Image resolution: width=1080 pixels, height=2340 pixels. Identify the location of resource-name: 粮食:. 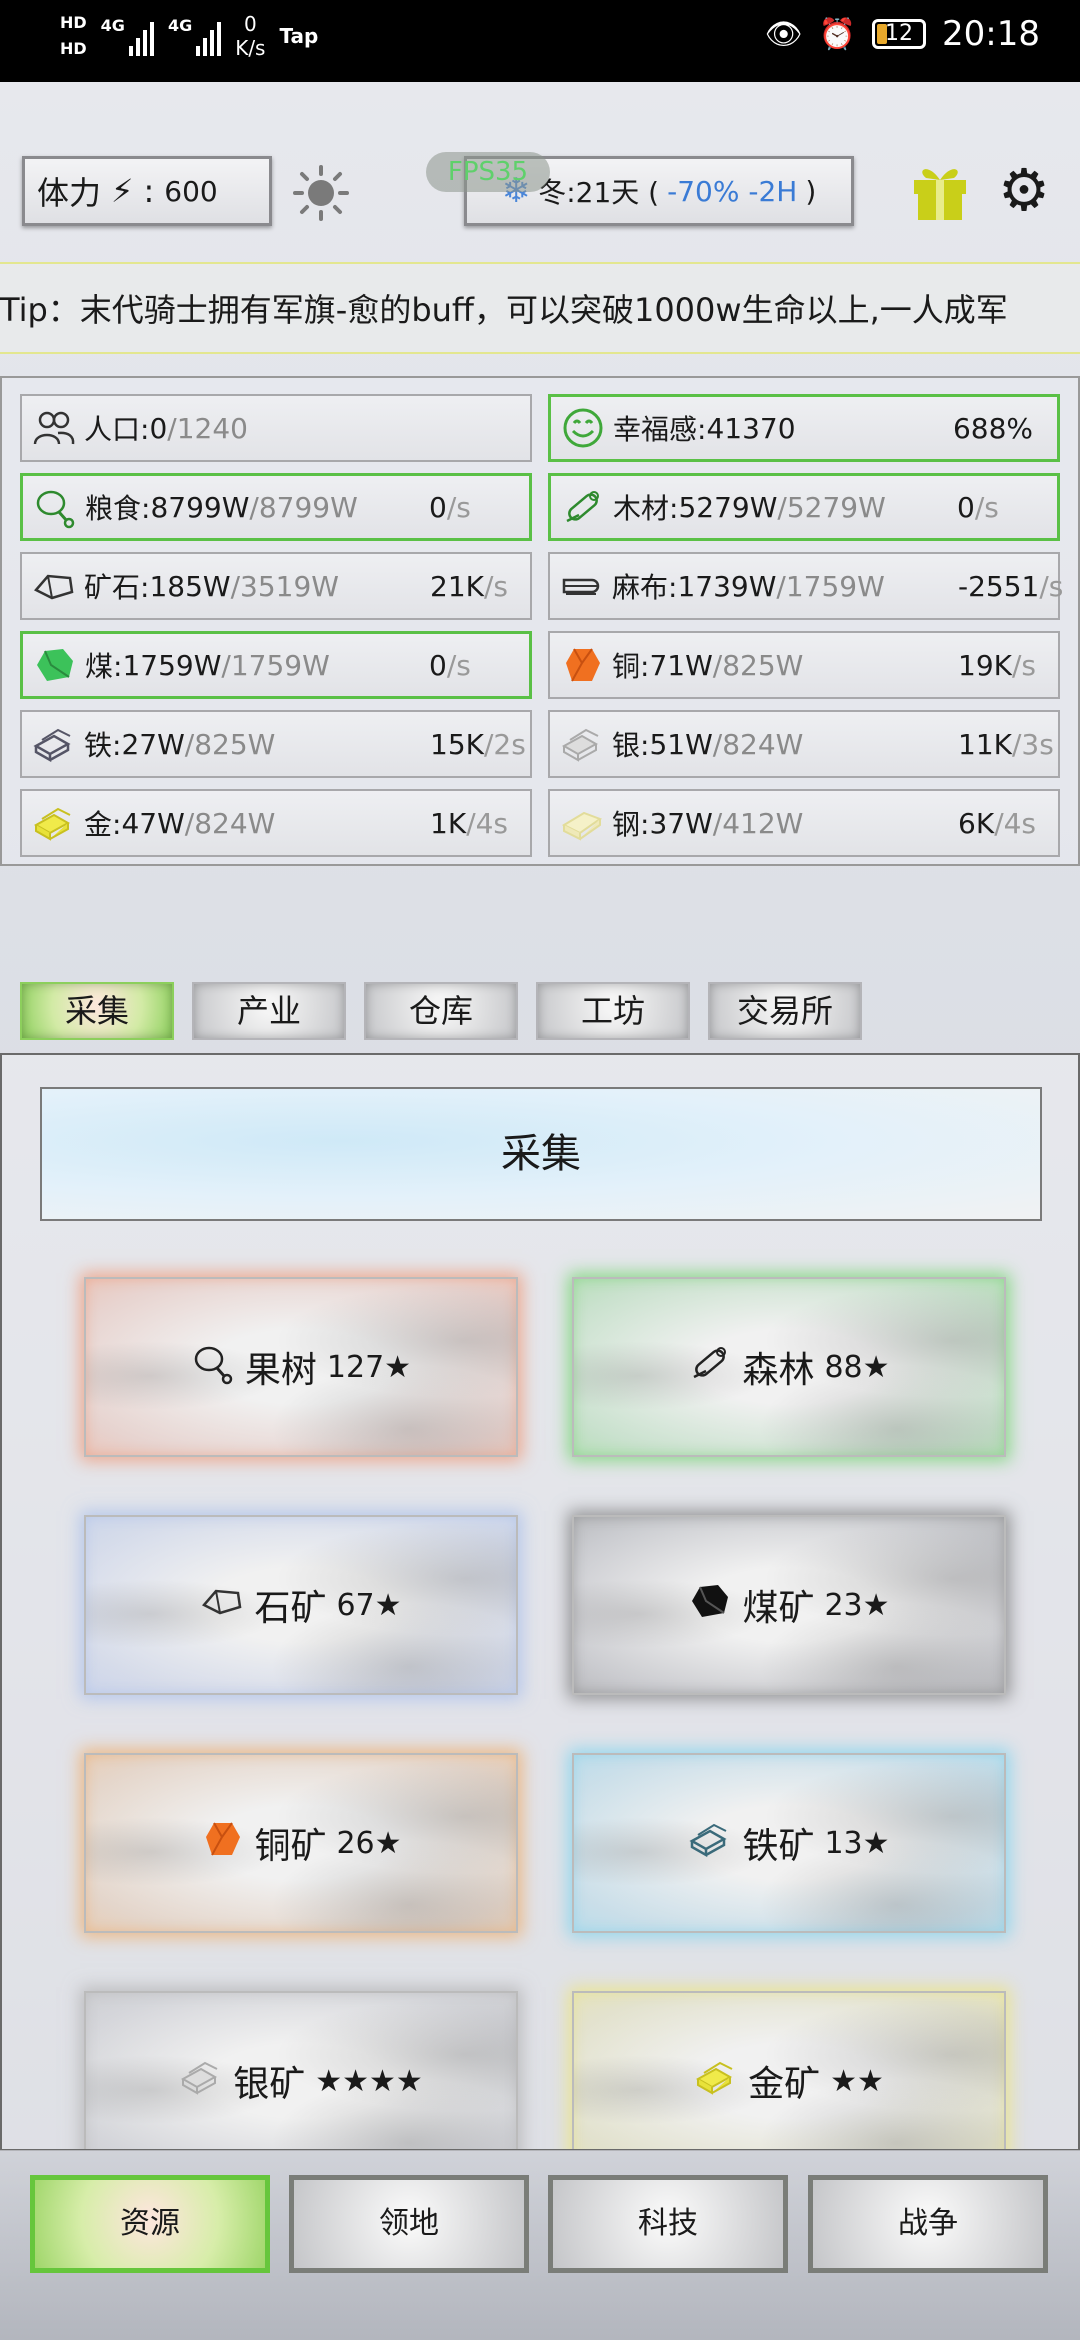
(118, 508).